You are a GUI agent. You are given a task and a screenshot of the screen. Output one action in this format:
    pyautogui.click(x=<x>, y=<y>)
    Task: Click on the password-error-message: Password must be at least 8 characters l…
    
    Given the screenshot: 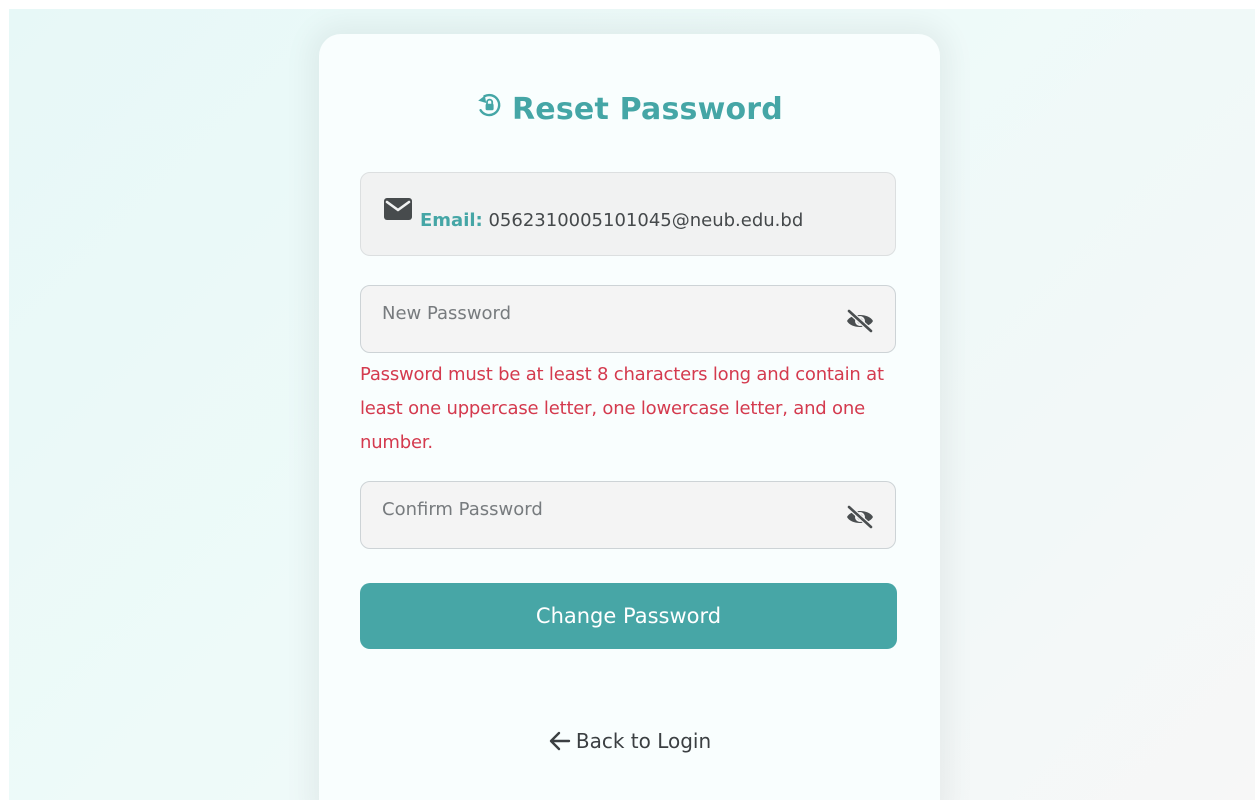 What is the action you would take?
    pyautogui.click(x=622, y=408)
    